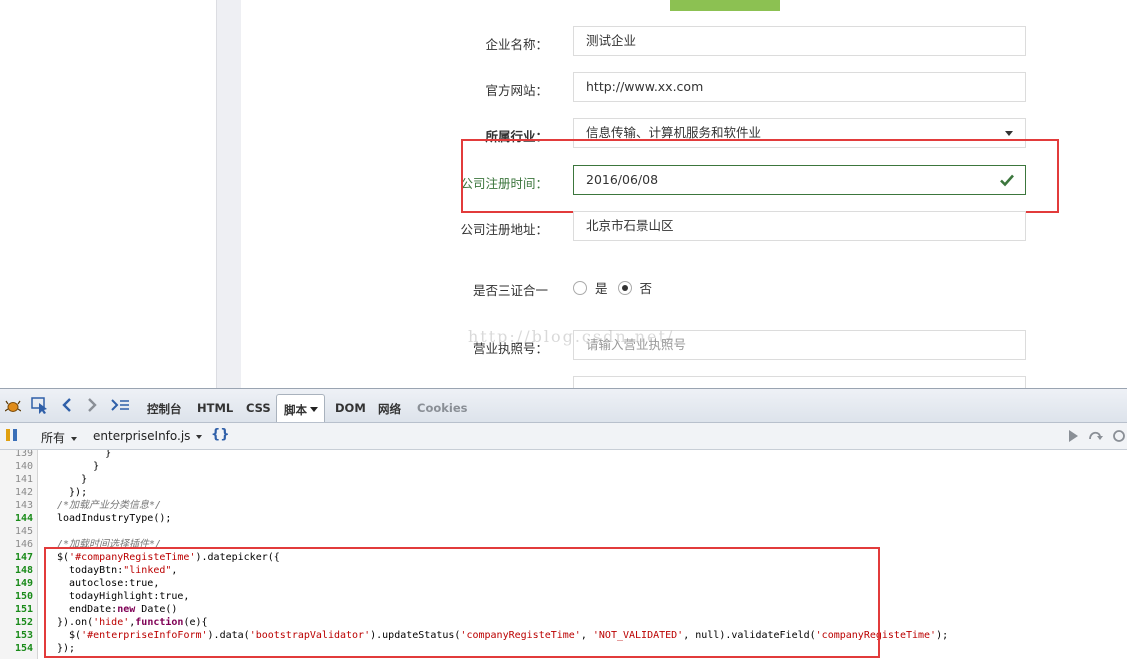 The height and width of the screenshot is (659, 1127). Describe the element at coordinates (563, 531) in the screenshot. I see `code-line: 145` at that location.